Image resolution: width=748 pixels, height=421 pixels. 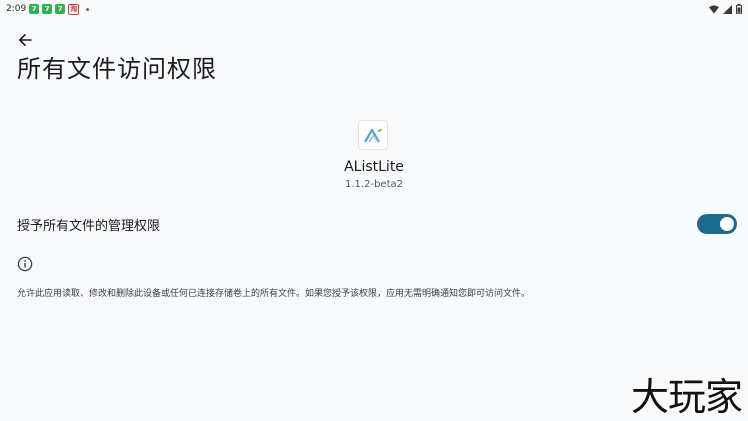 What do you see at coordinates (88, 9) in the screenshot?
I see `more-notifications-dot-icon` at bounding box center [88, 9].